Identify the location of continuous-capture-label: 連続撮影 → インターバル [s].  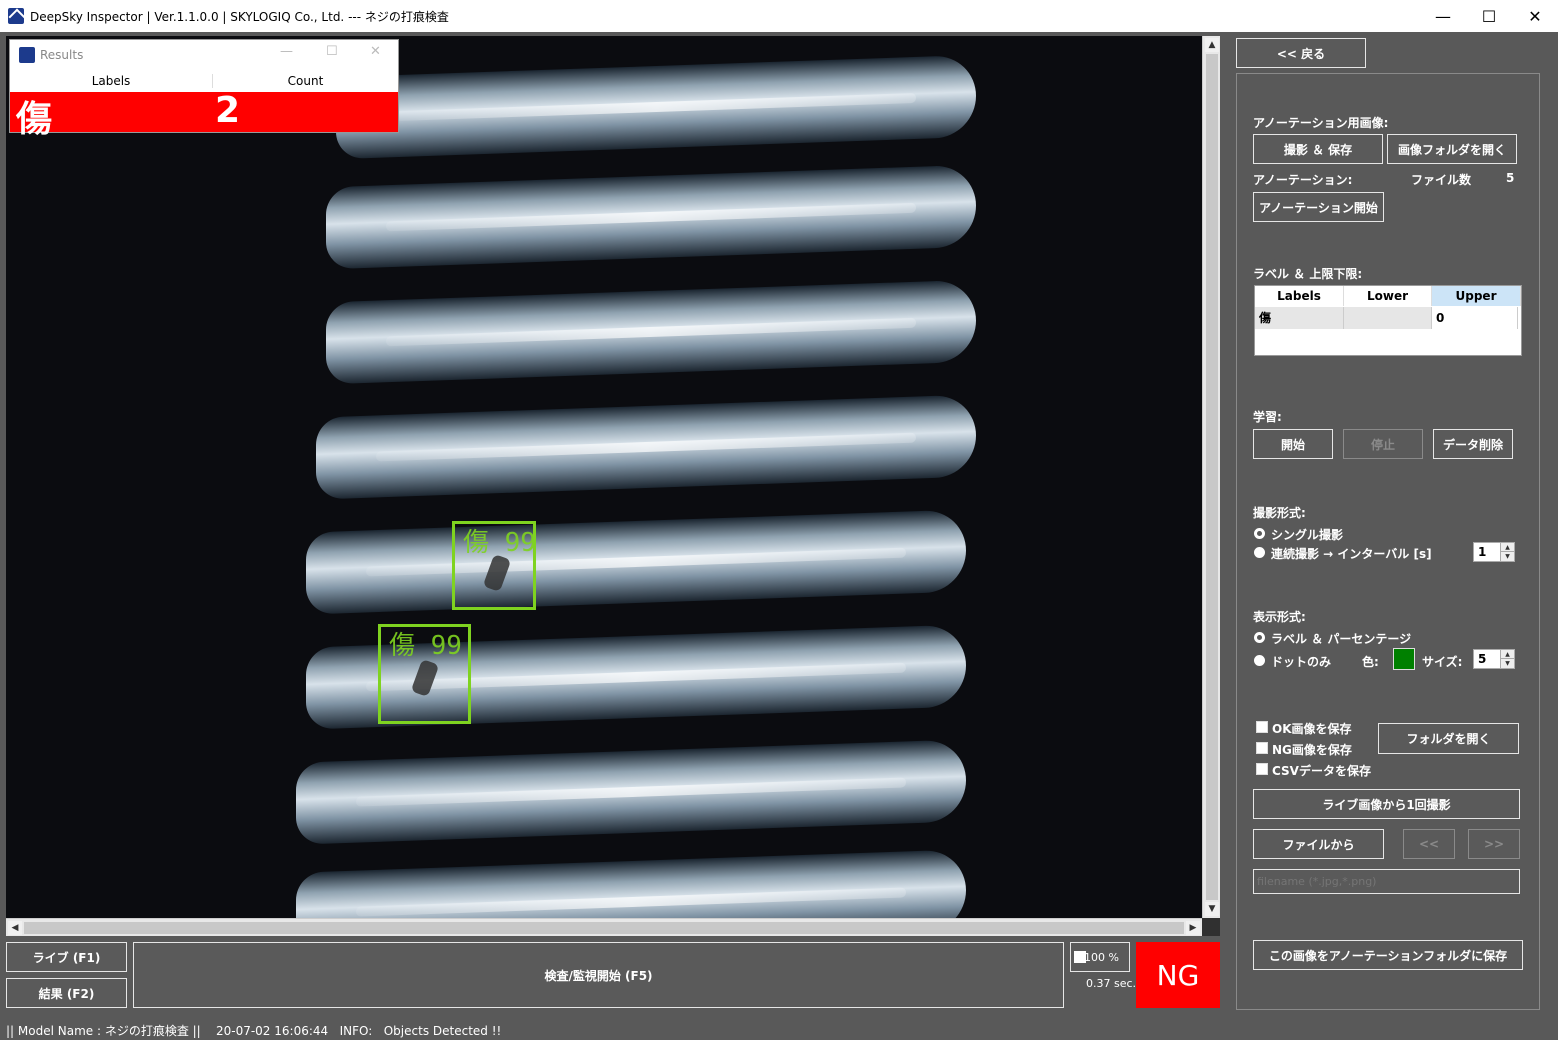
(1351, 554).